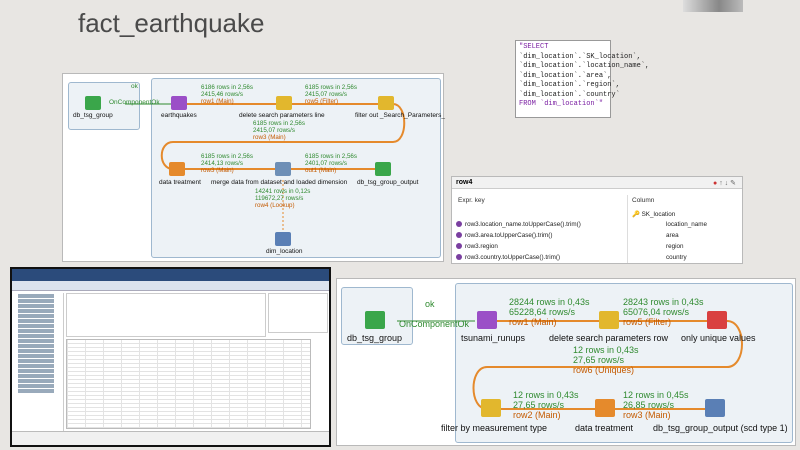 The width and height of the screenshot is (800, 450). What do you see at coordinates (508, 257) in the screenshot?
I see `table-row: row3.country.toUpperCase().trim()` at bounding box center [508, 257].